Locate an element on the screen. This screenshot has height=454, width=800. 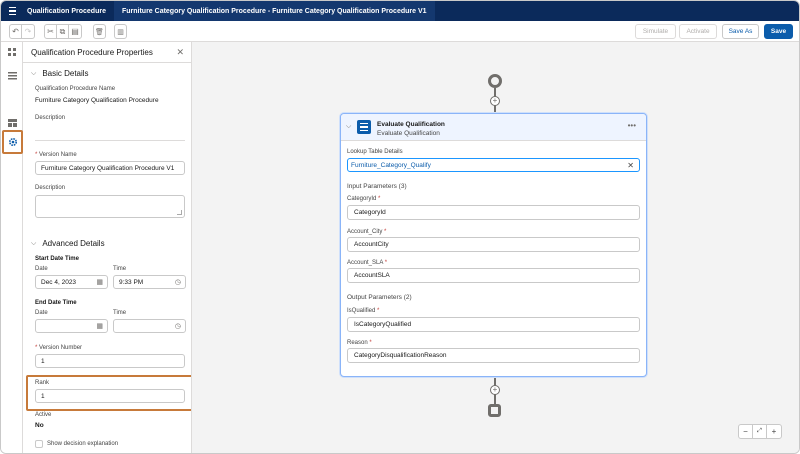
rank-label: Rank is located at coordinates (42, 383).